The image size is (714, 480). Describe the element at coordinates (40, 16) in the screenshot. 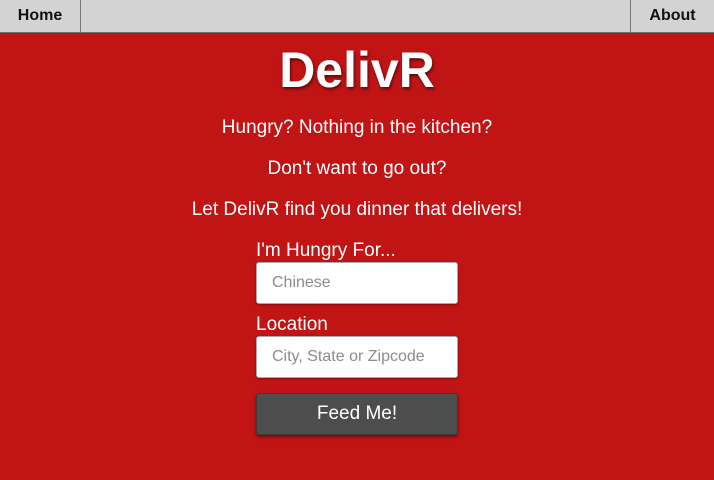

I see `nav-home-link: Home` at that location.